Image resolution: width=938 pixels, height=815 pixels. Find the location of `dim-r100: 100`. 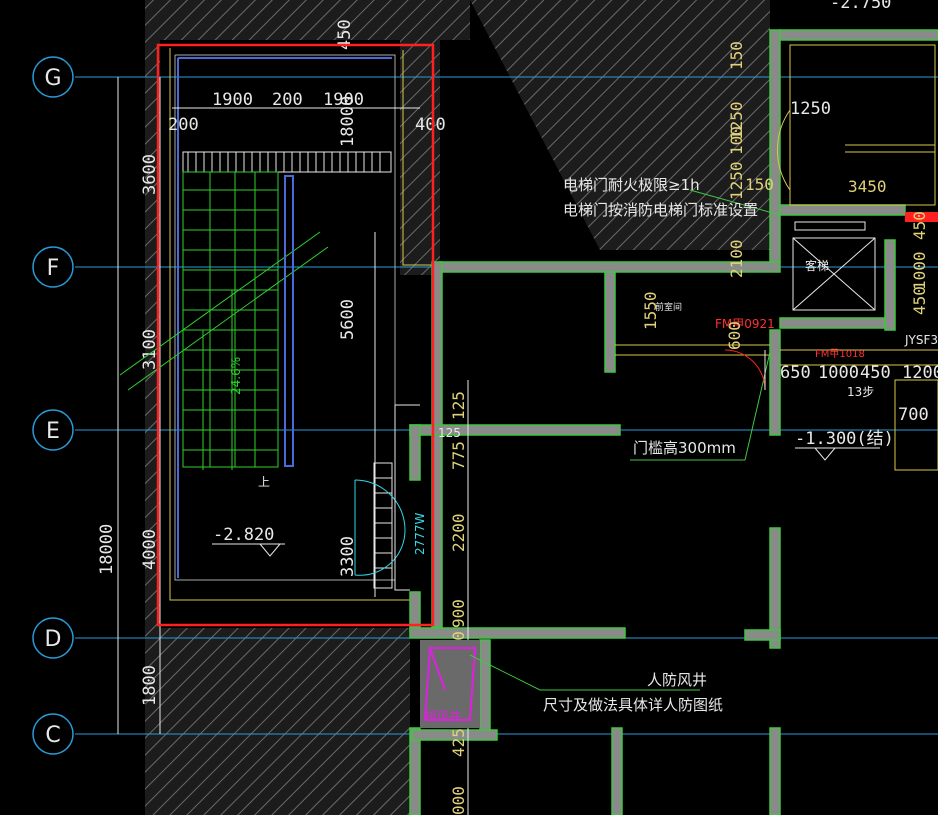

dim-r100: 100 is located at coordinates (736, 140).